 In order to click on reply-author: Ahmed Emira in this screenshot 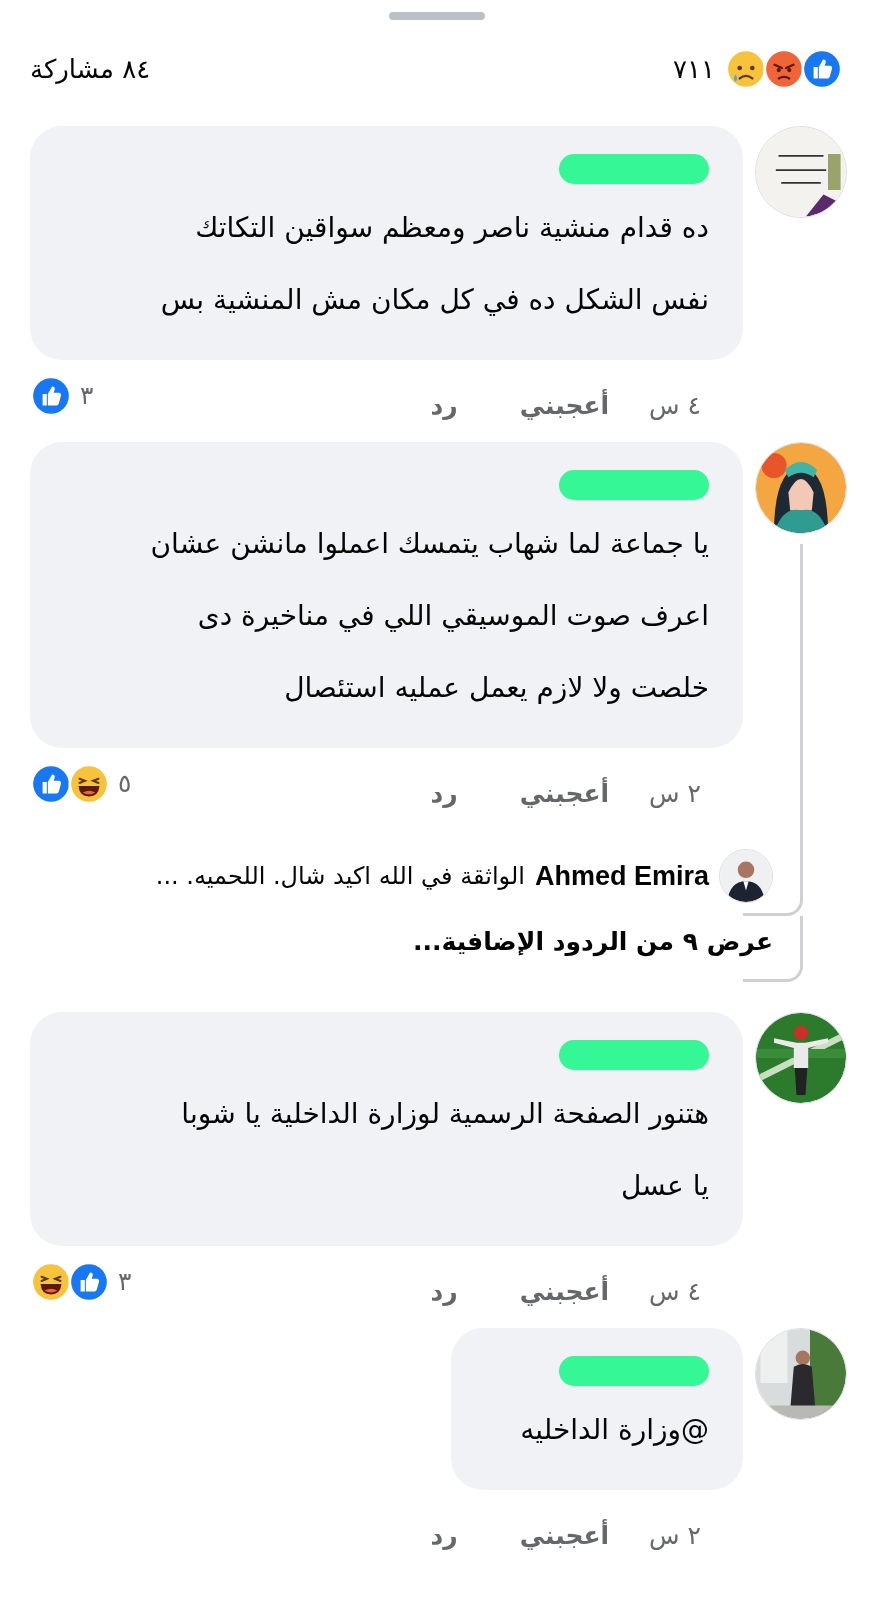, I will do `click(621, 876)`.